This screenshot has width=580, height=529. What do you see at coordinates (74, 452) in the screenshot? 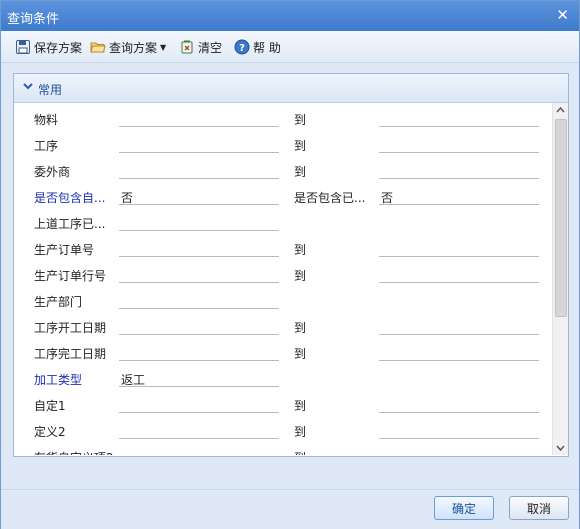
I see `condition-label: 存货自定义项2` at bounding box center [74, 452].